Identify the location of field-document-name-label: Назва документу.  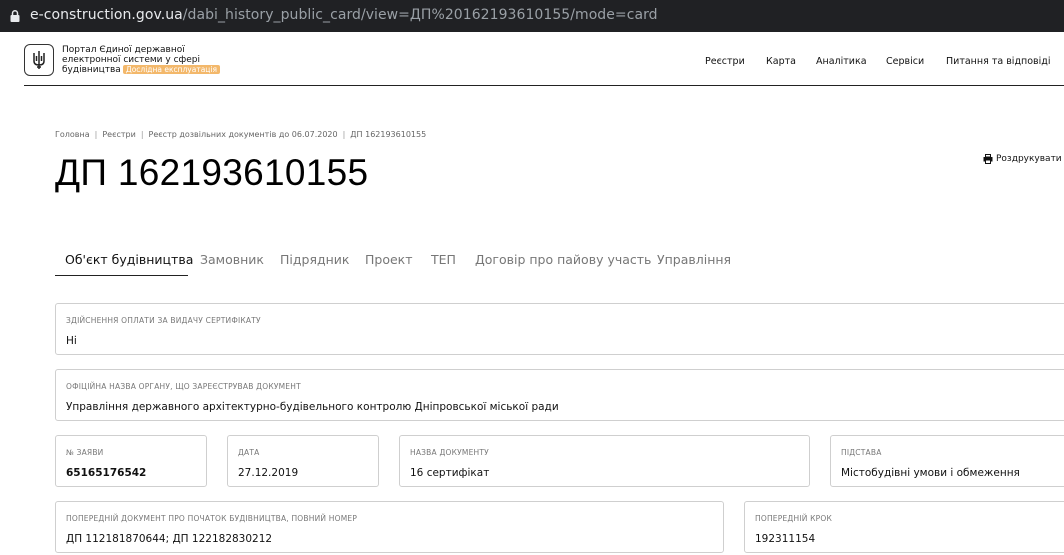
(449, 452).